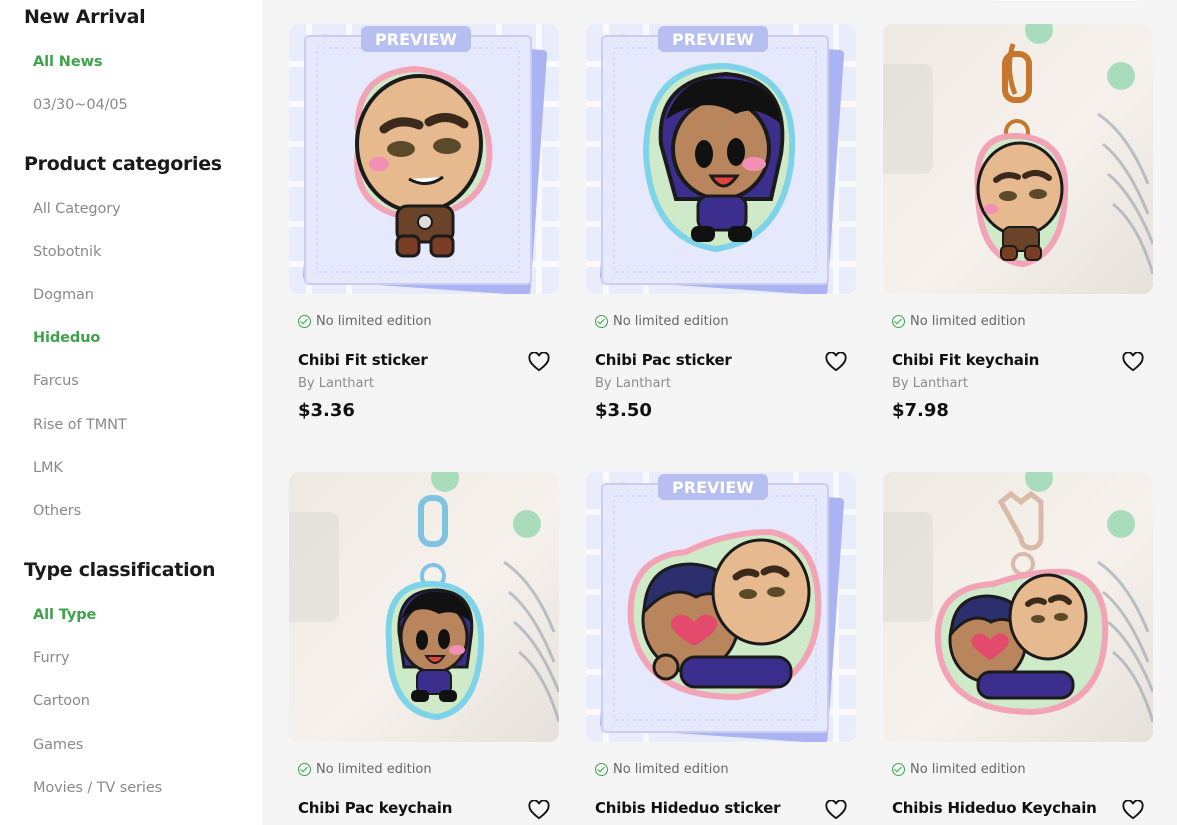 This screenshot has width=1177, height=825. What do you see at coordinates (623, 410) in the screenshot?
I see `product-price: $3.50` at bounding box center [623, 410].